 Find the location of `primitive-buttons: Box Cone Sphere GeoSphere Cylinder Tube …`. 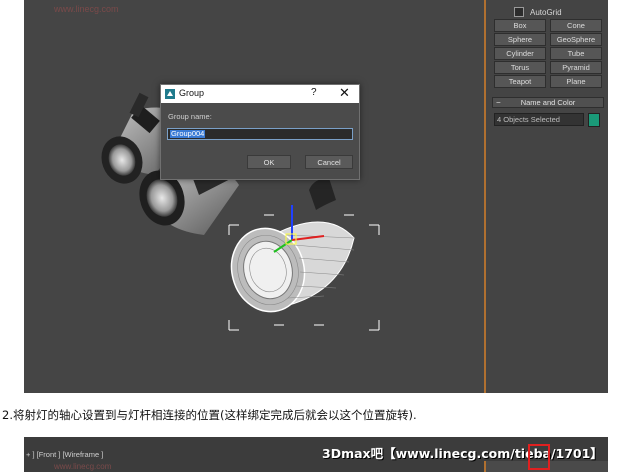

primitive-buttons: Box Cone Sphere GeoSphere Cylinder Tube … is located at coordinates (548, 53).